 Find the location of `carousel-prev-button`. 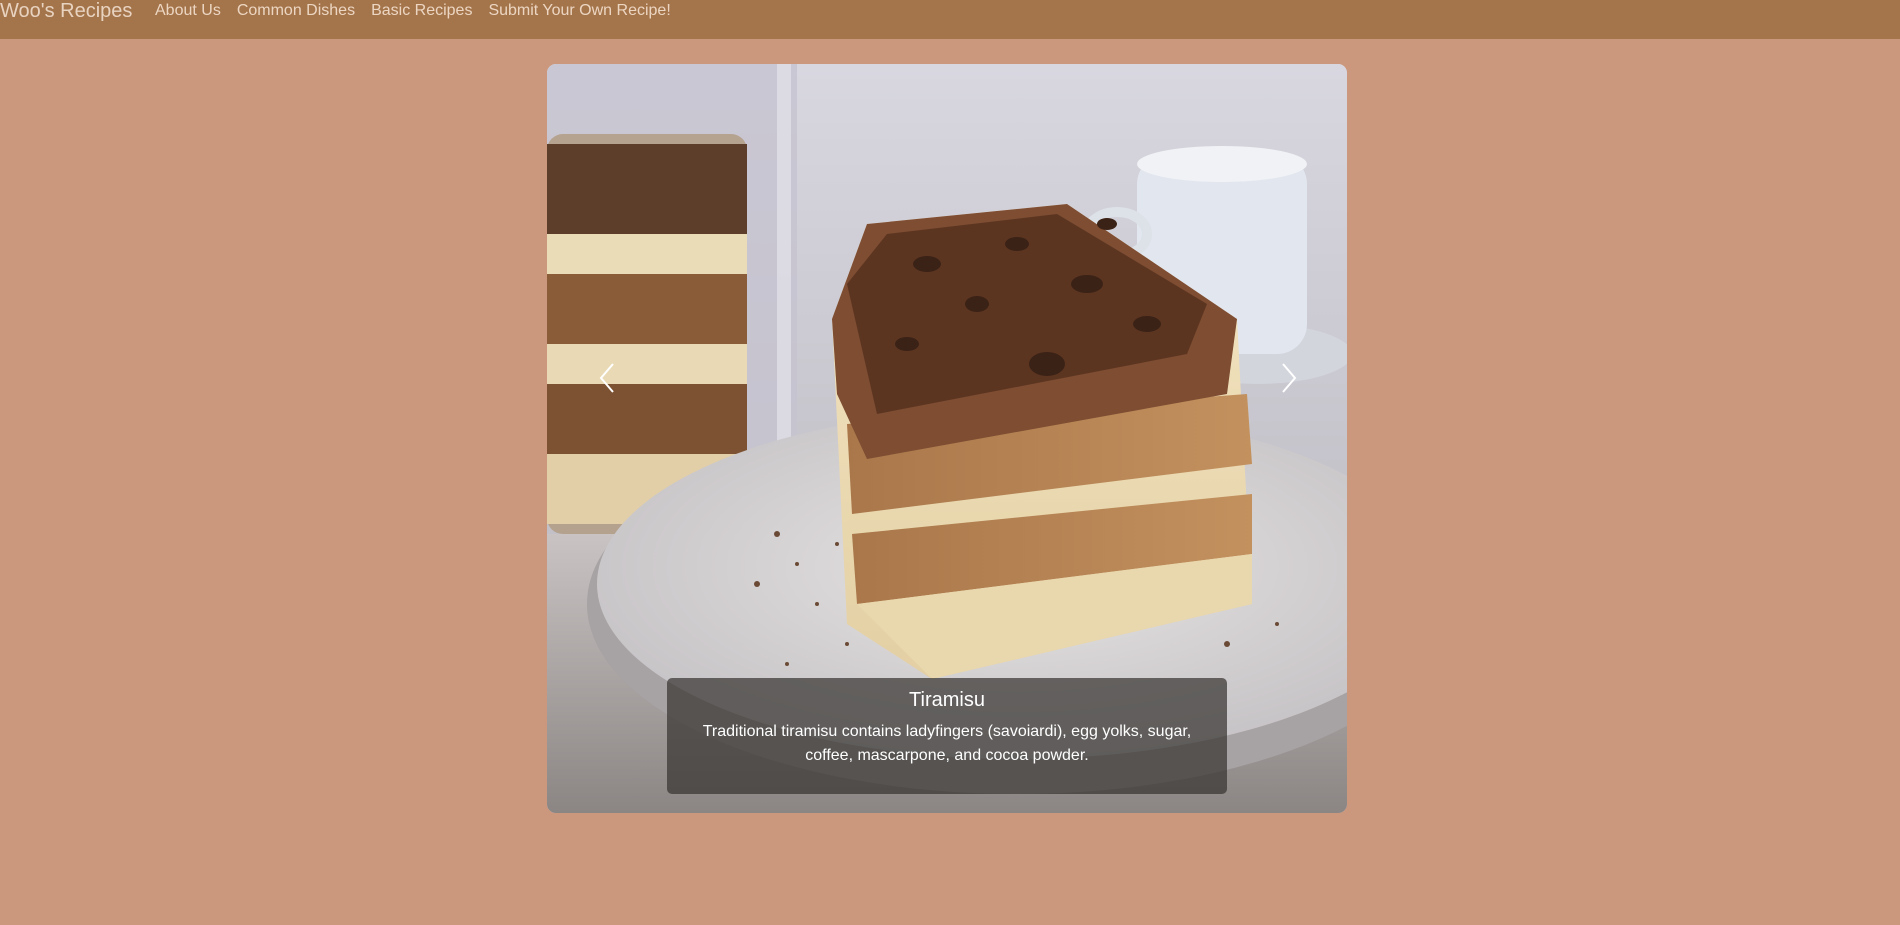

carousel-prev-button is located at coordinates (608, 378).